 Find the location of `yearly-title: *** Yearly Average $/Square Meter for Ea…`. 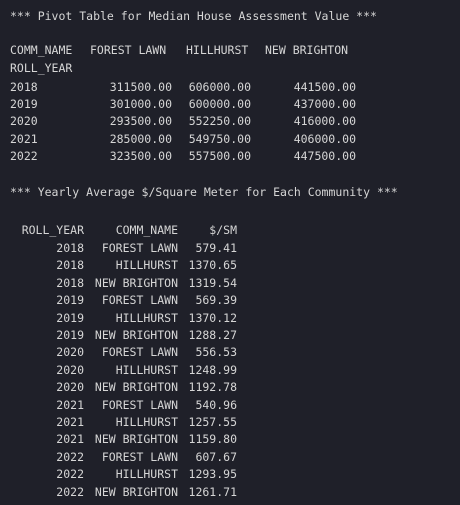

yearly-title: *** Yearly Average $/Square Meter for Ea… is located at coordinates (204, 192).